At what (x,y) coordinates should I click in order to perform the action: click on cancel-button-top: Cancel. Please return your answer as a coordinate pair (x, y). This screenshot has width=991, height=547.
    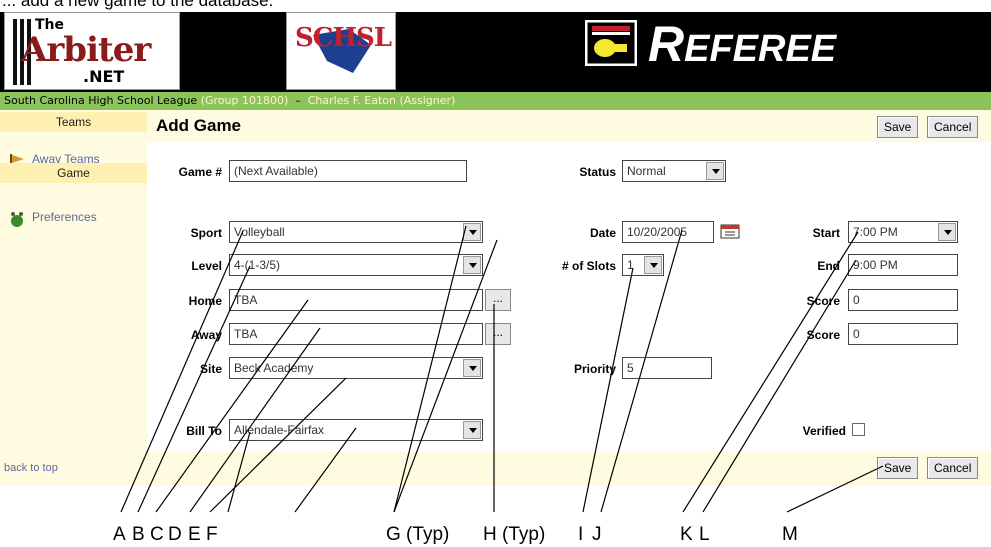
    Looking at the image, I should click on (953, 127).